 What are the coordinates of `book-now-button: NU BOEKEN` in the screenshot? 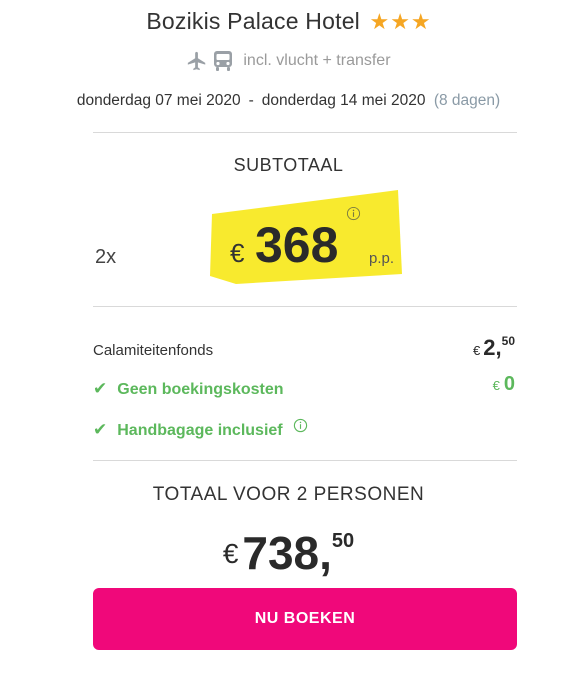 It's located at (305, 619).